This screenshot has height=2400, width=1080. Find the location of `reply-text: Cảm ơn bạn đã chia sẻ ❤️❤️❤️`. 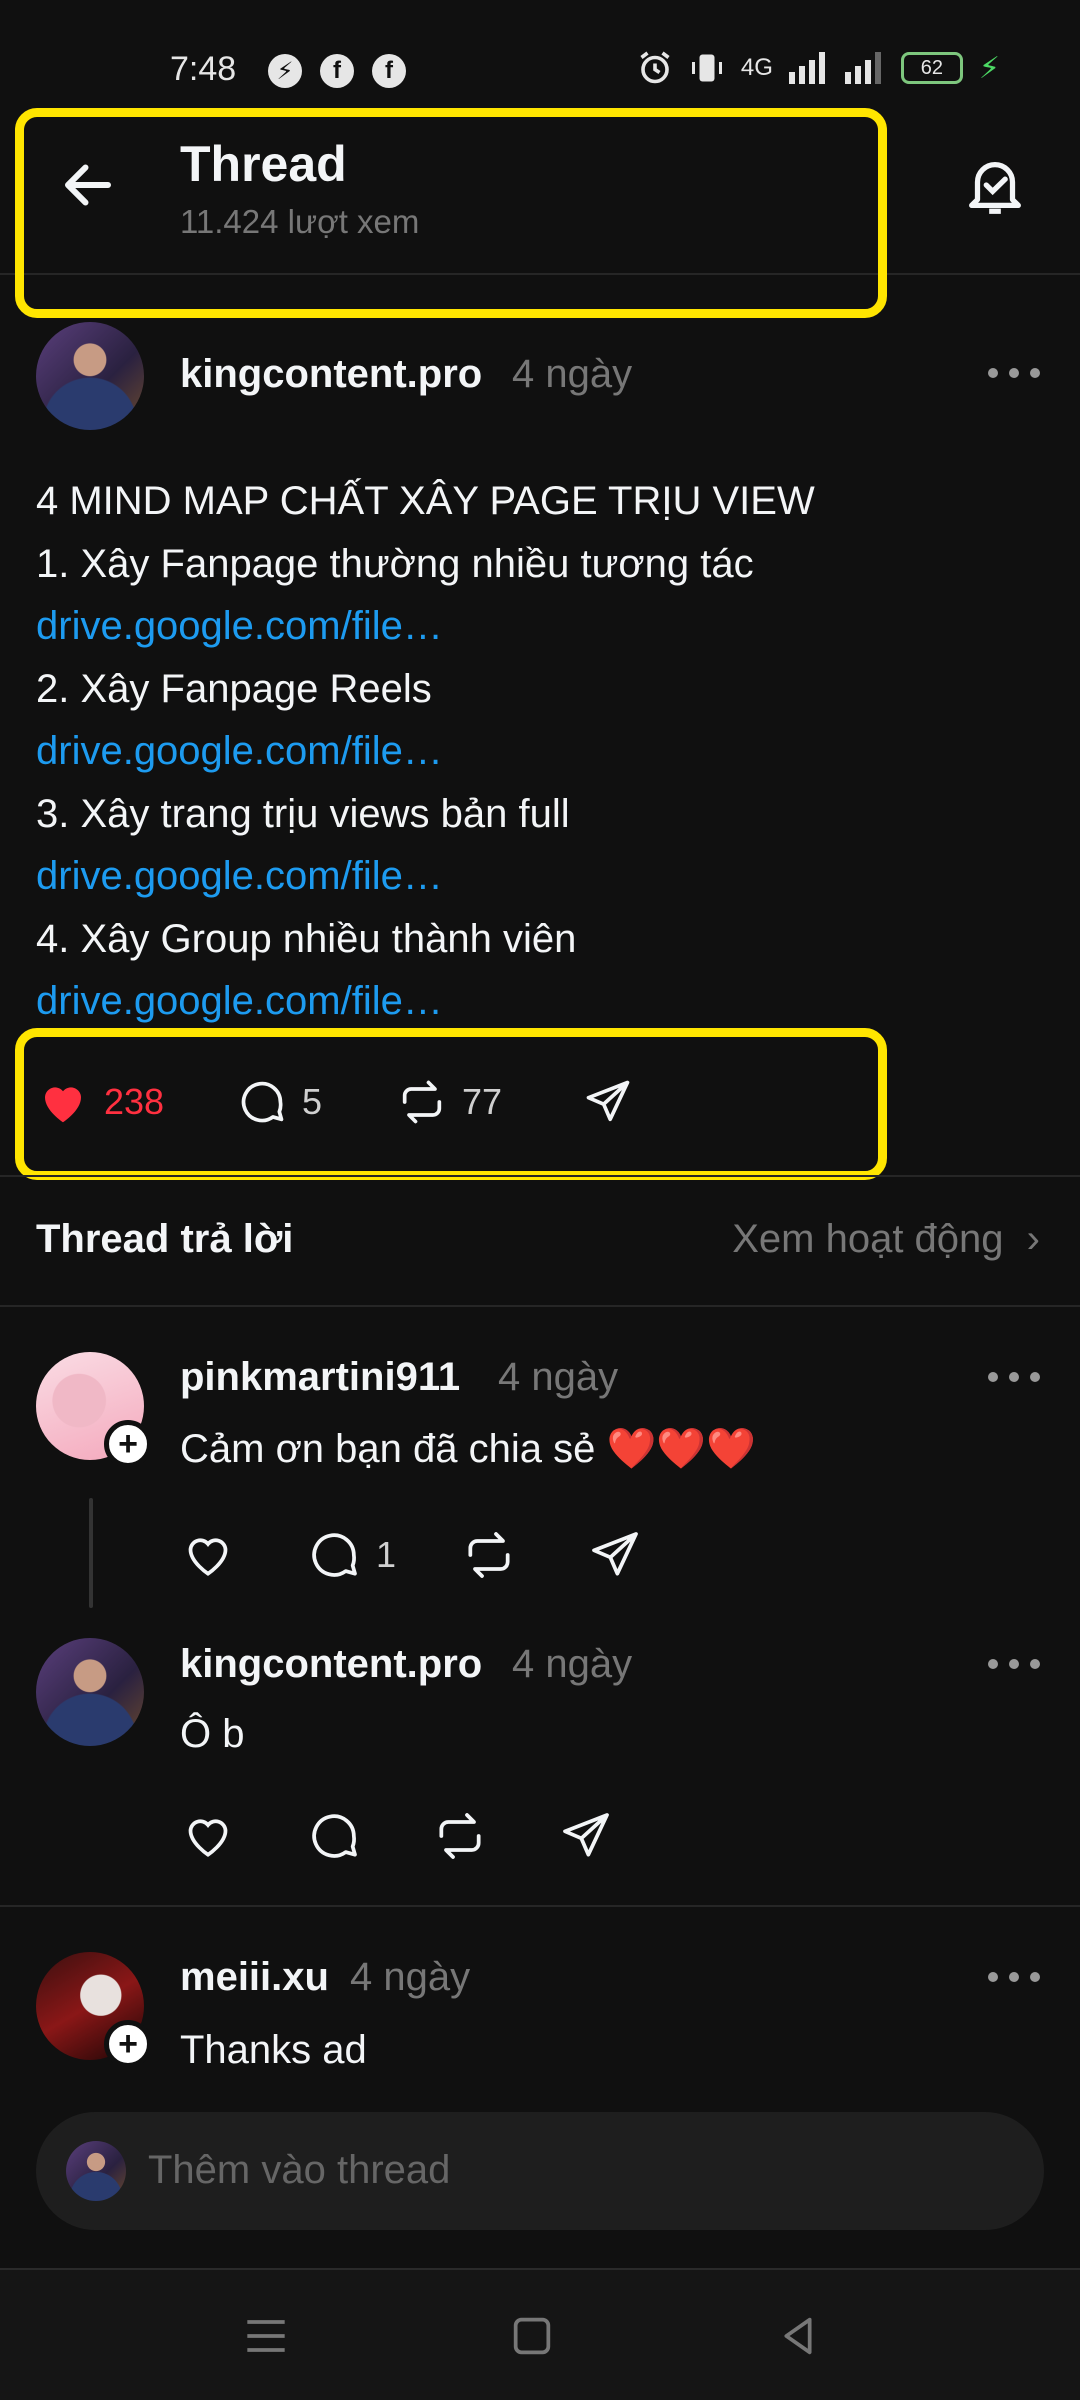

reply-text: Cảm ơn bạn đã chia sẻ ❤️❤️❤️ is located at coordinates (468, 1448).